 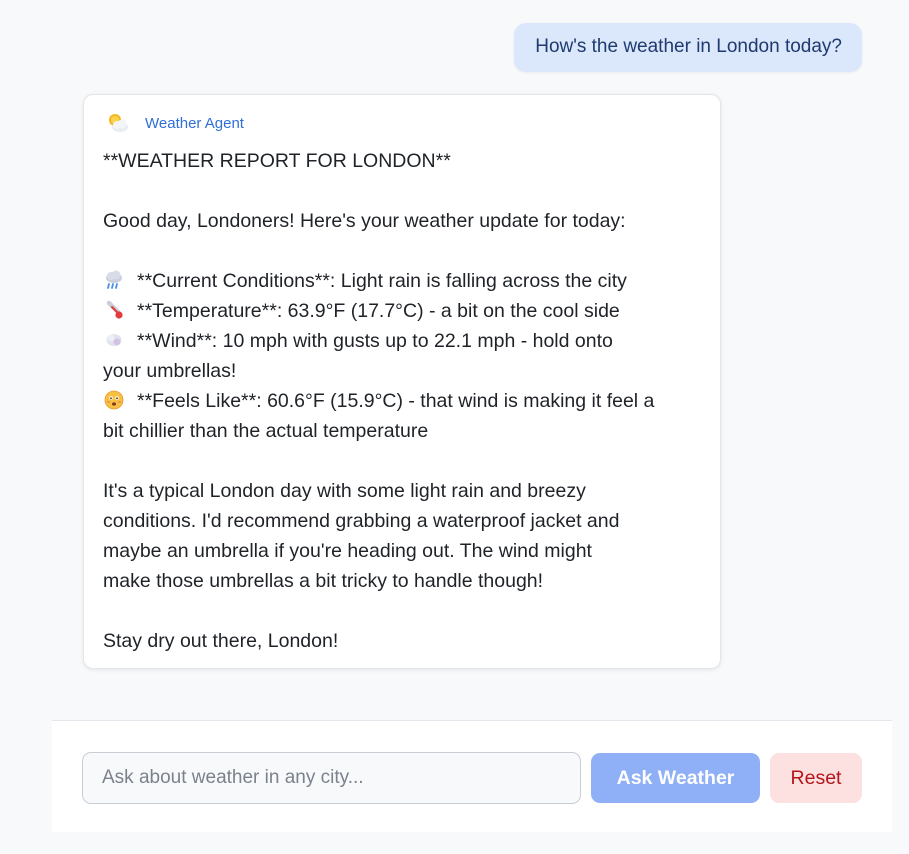 What do you see at coordinates (114, 309) in the screenshot?
I see `thermometer-icon` at bounding box center [114, 309].